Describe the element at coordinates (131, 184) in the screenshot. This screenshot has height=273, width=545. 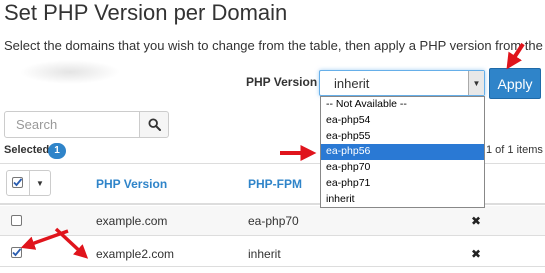
I see `column-header-php-version: PHP Version` at that location.